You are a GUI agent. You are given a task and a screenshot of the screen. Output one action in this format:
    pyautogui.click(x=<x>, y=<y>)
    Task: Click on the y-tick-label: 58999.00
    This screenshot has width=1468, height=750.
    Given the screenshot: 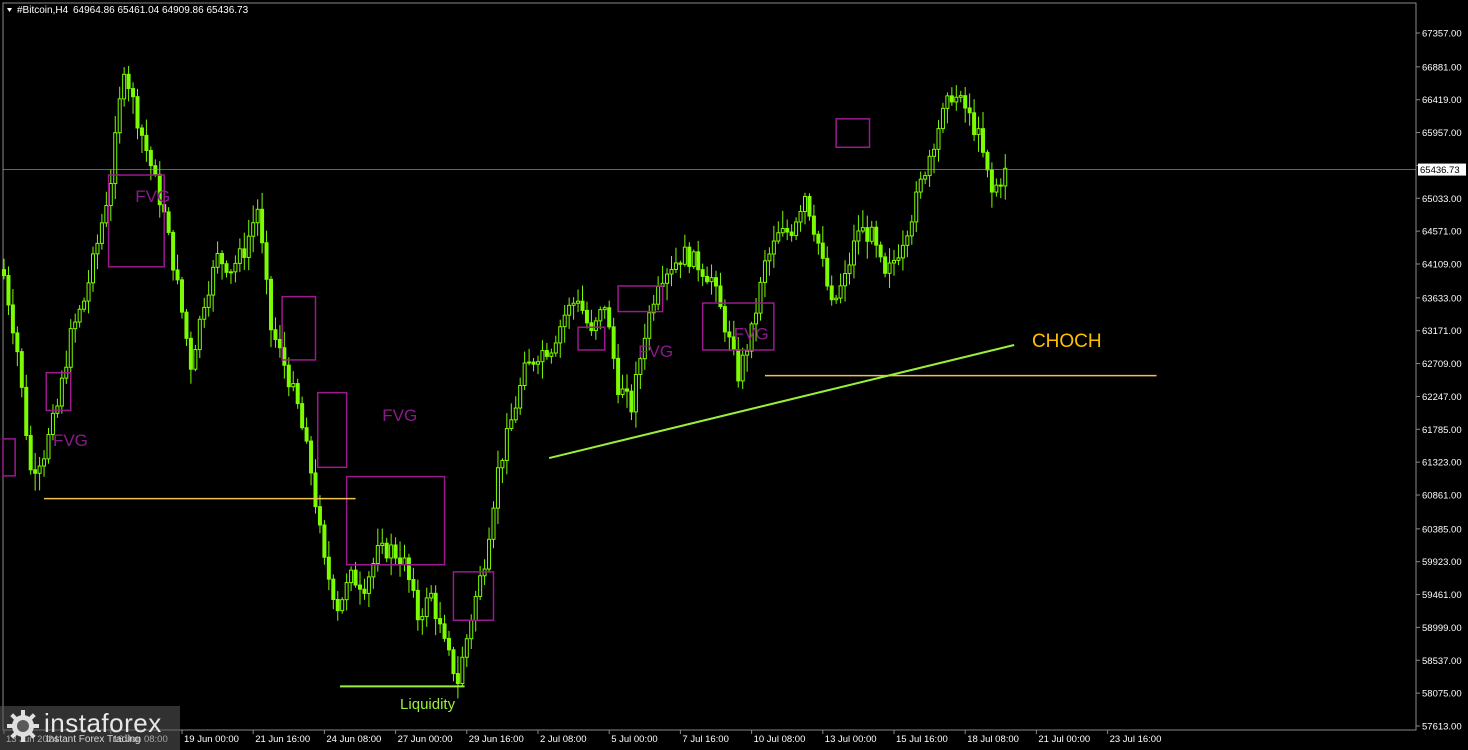 What is the action you would take?
    pyautogui.click(x=1442, y=628)
    